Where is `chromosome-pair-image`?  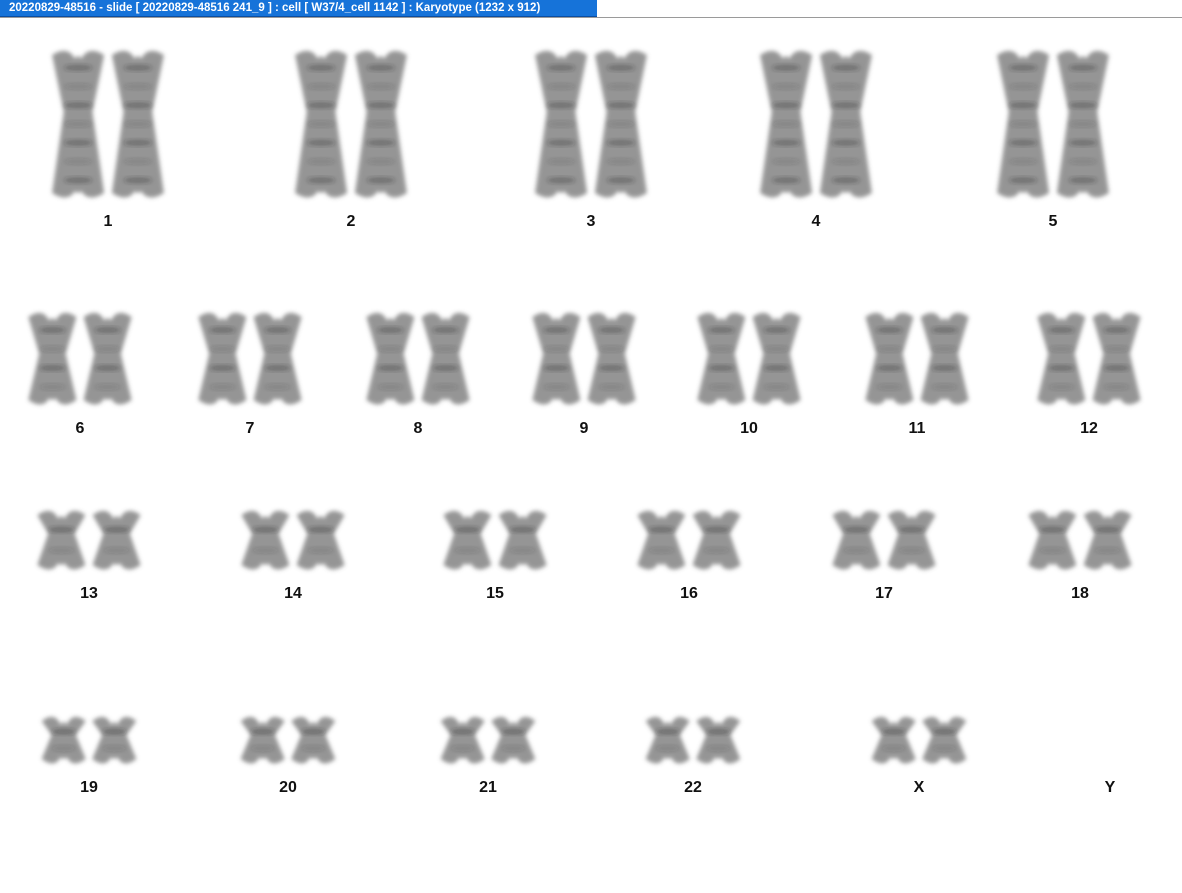
chromosome-pair-image is located at coordinates (919, 740).